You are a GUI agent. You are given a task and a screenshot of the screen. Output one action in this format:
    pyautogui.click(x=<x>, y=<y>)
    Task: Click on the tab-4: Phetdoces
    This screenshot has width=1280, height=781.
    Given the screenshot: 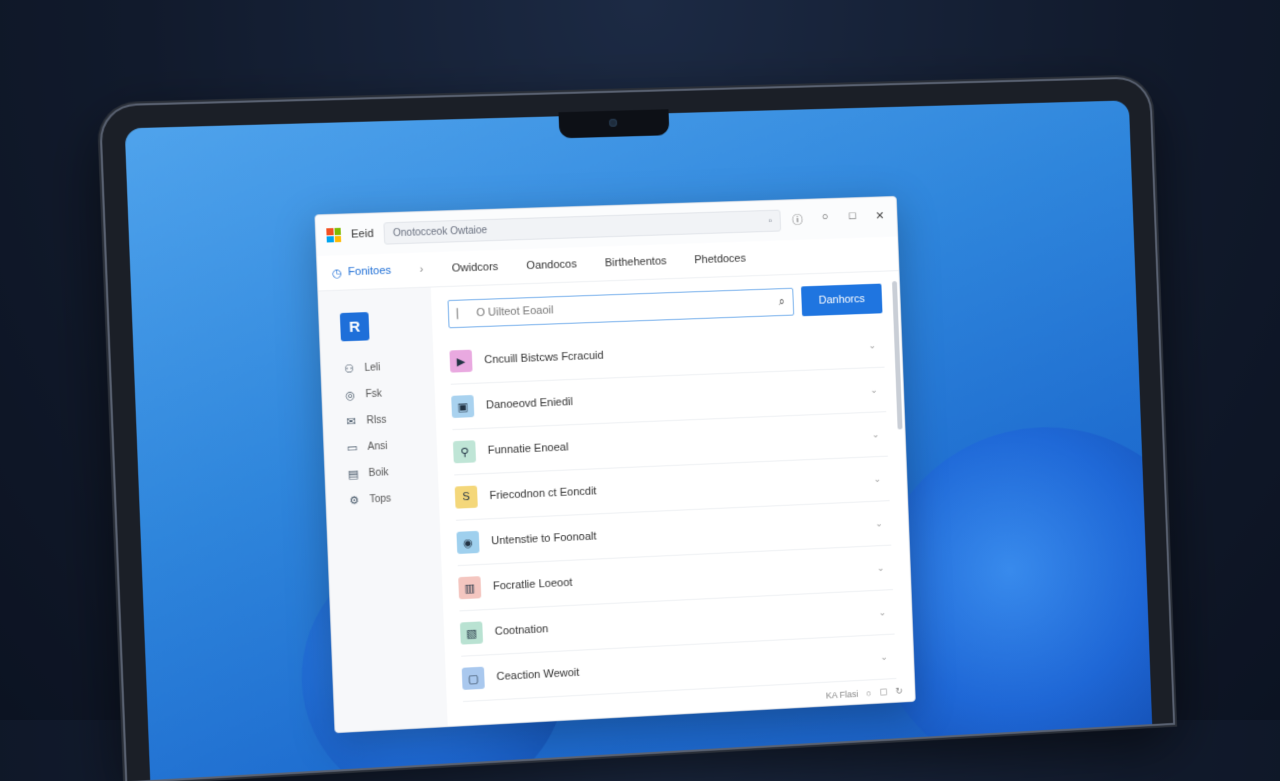 What is the action you would take?
    pyautogui.click(x=720, y=260)
    